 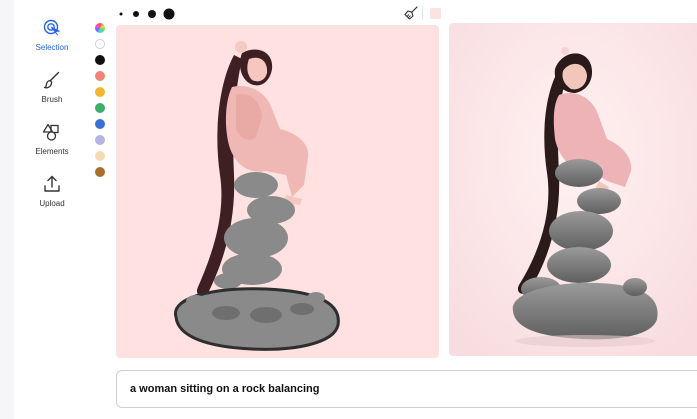 What do you see at coordinates (51, 27) in the screenshot?
I see `selection-icon` at bounding box center [51, 27].